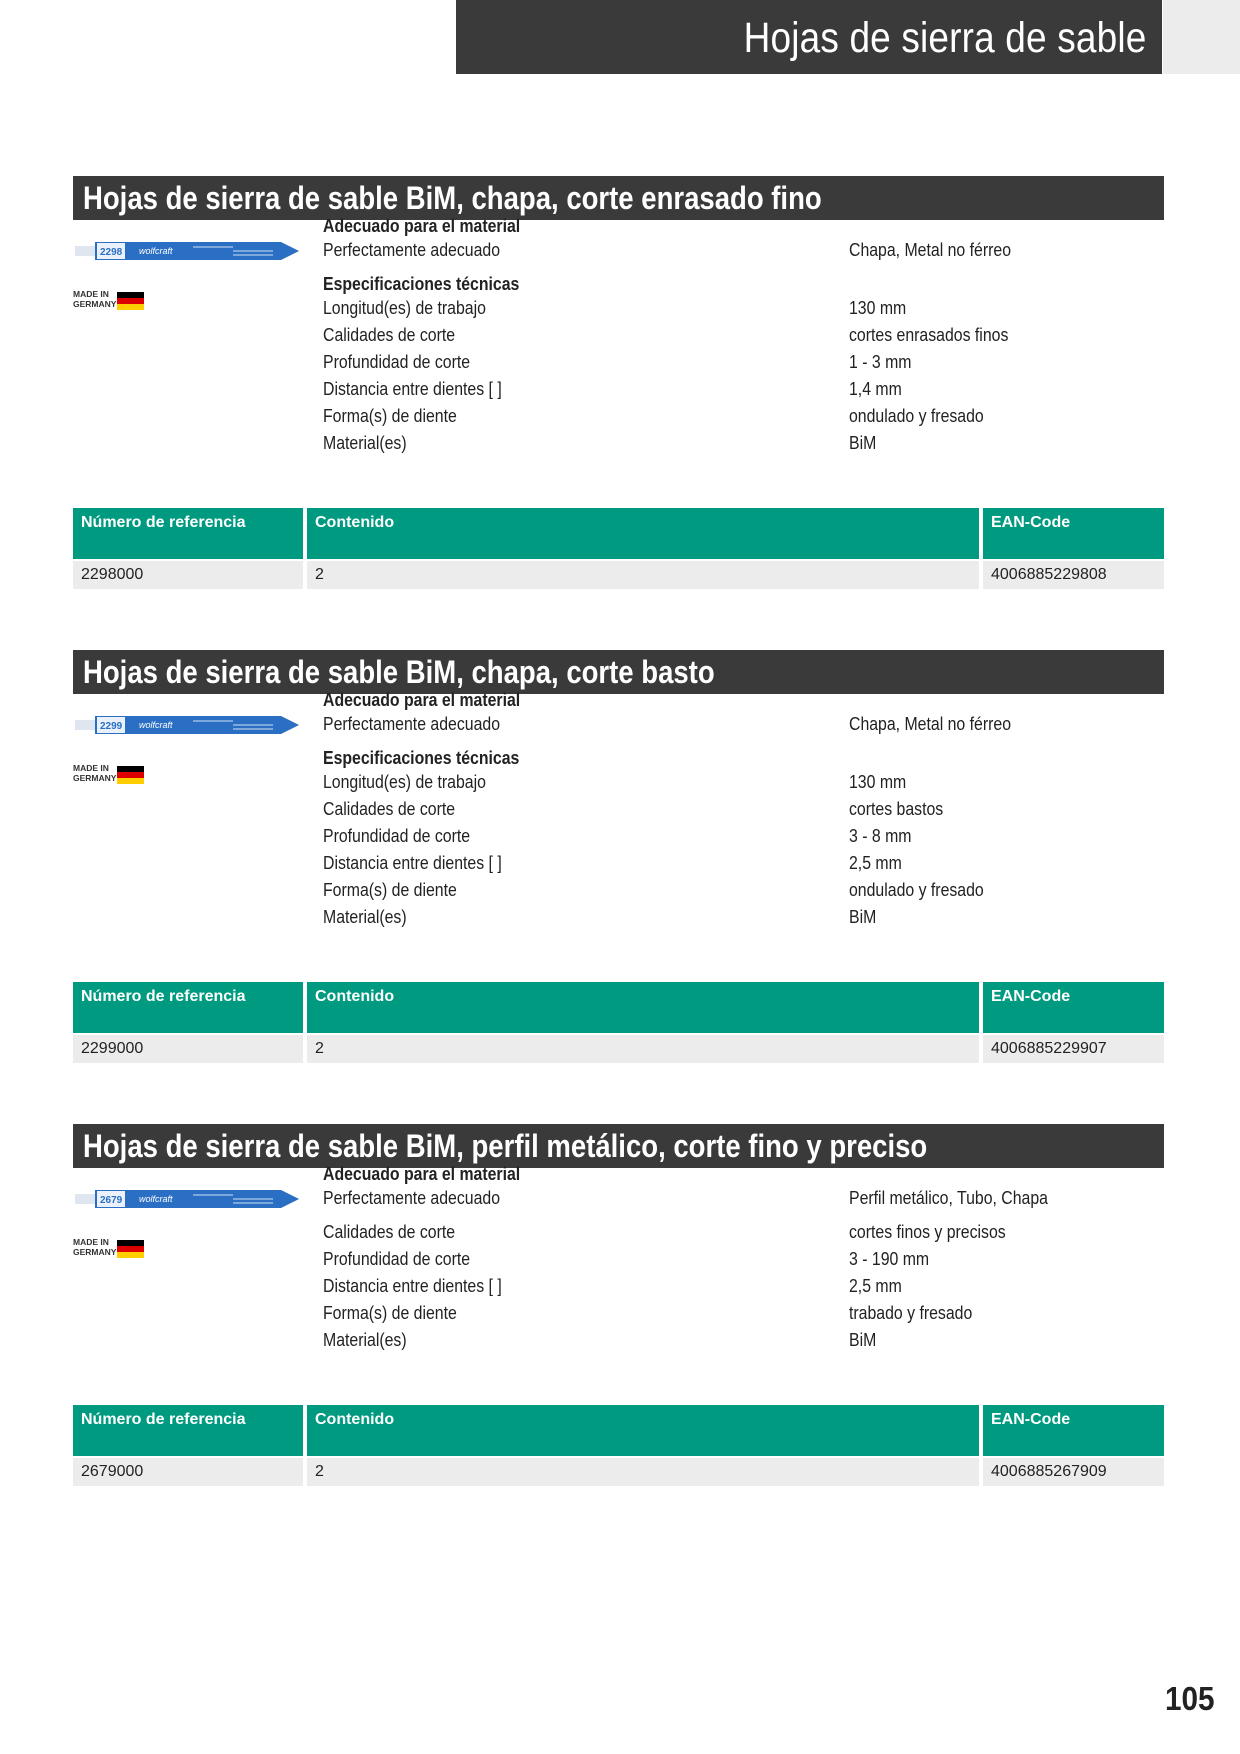 The image size is (1240, 1754). Describe the element at coordinates (889, 1259) in the screenshot. I see `spec-value: 3 - 190 mm` at that location.